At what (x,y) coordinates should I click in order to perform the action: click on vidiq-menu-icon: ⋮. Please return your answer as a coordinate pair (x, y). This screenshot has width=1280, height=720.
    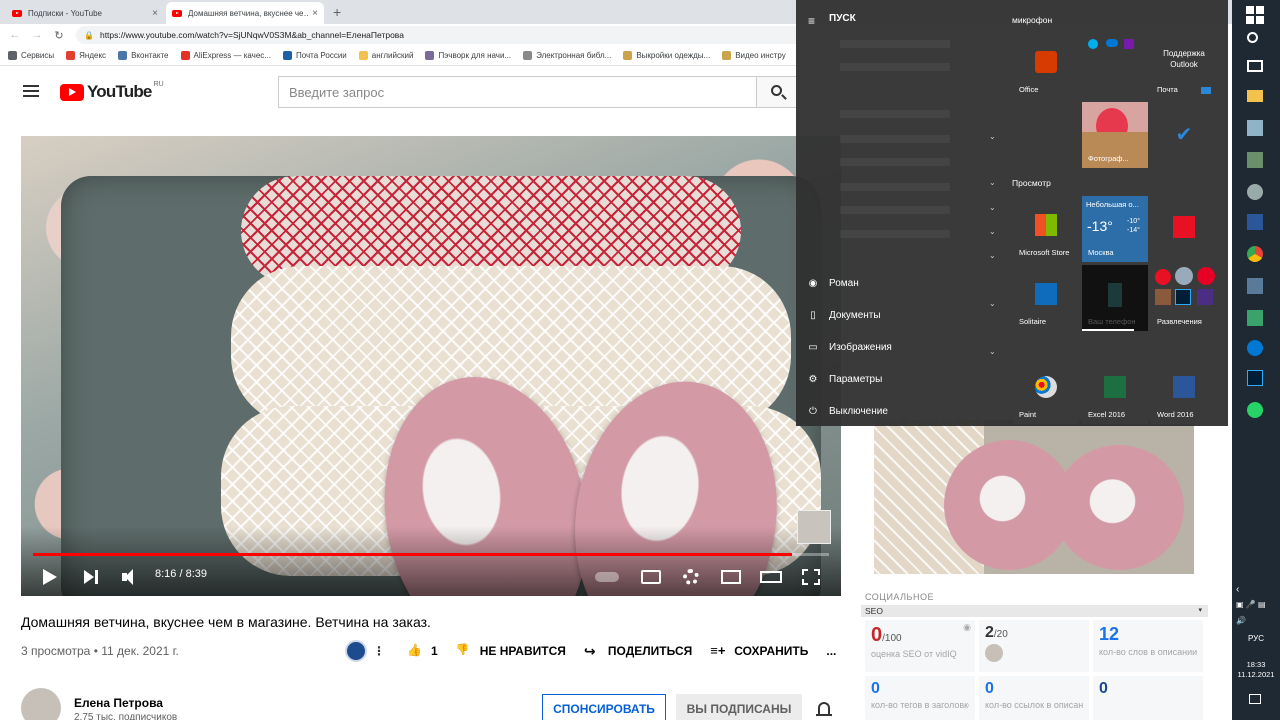
    Looking at the image, I should click on (379, 651).